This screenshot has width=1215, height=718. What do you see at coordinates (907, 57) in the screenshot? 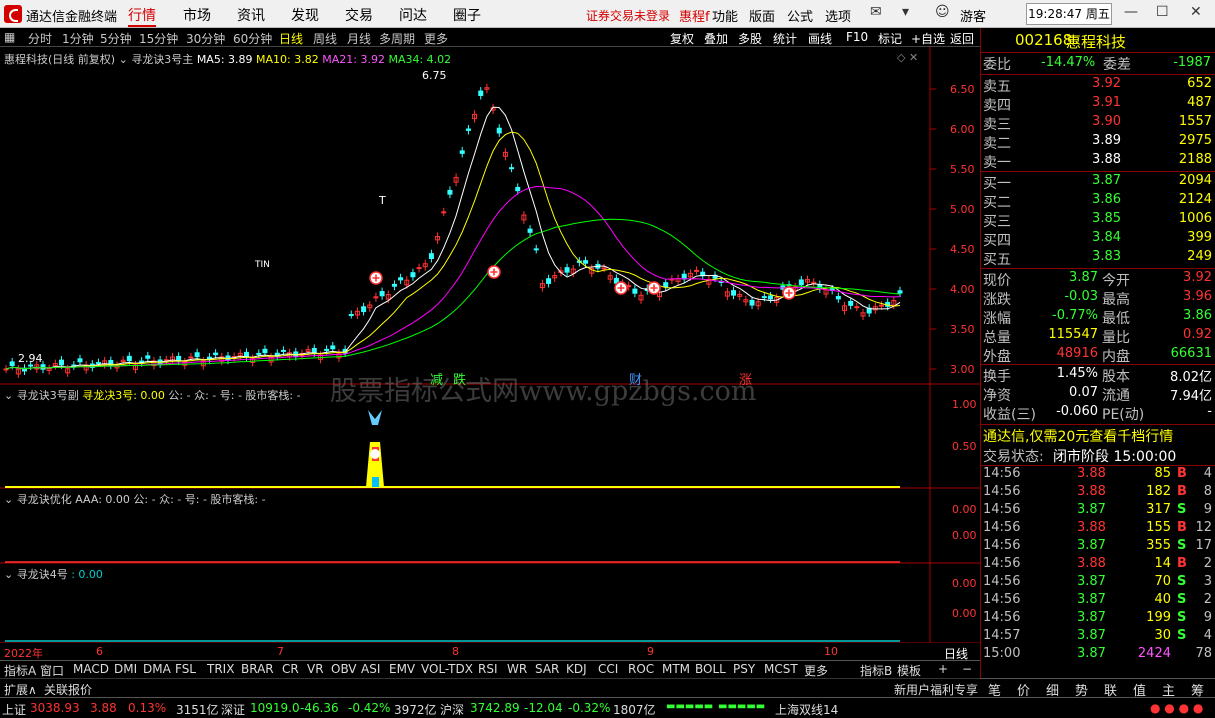
I see `chart-options-icon: ◇ ✕` at bounding box center [907, 57].